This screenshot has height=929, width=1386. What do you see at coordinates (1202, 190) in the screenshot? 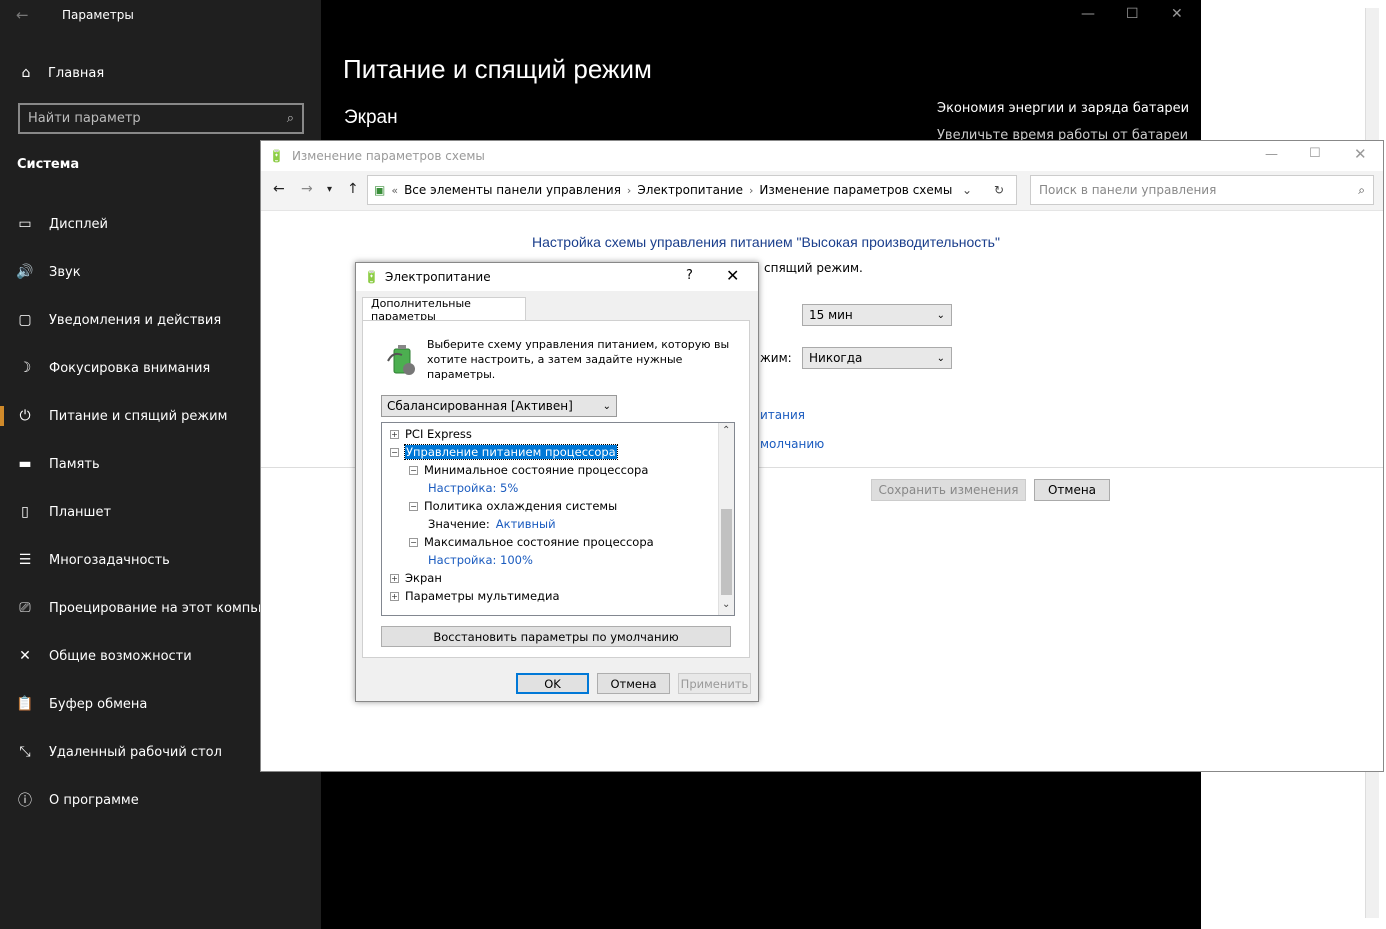
I see `cp-search-input: Поиск в панели управления ⌕` at bounding box center [1202, 190].